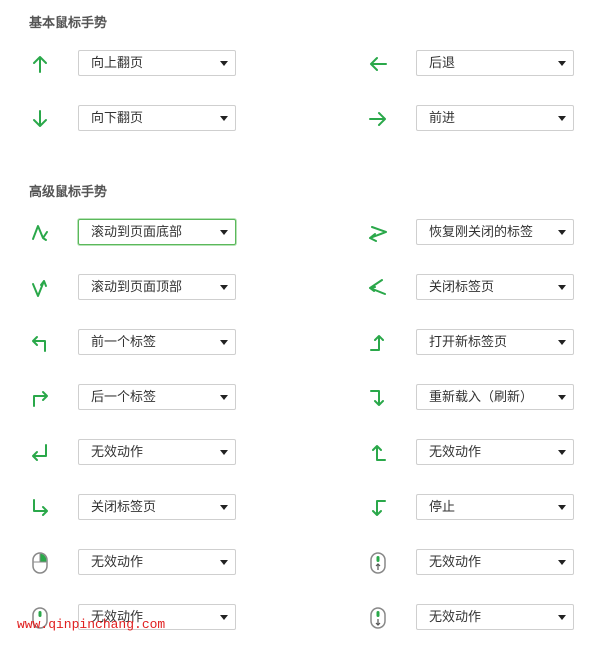  I want to click on left-down-icon, so click(378, 508).